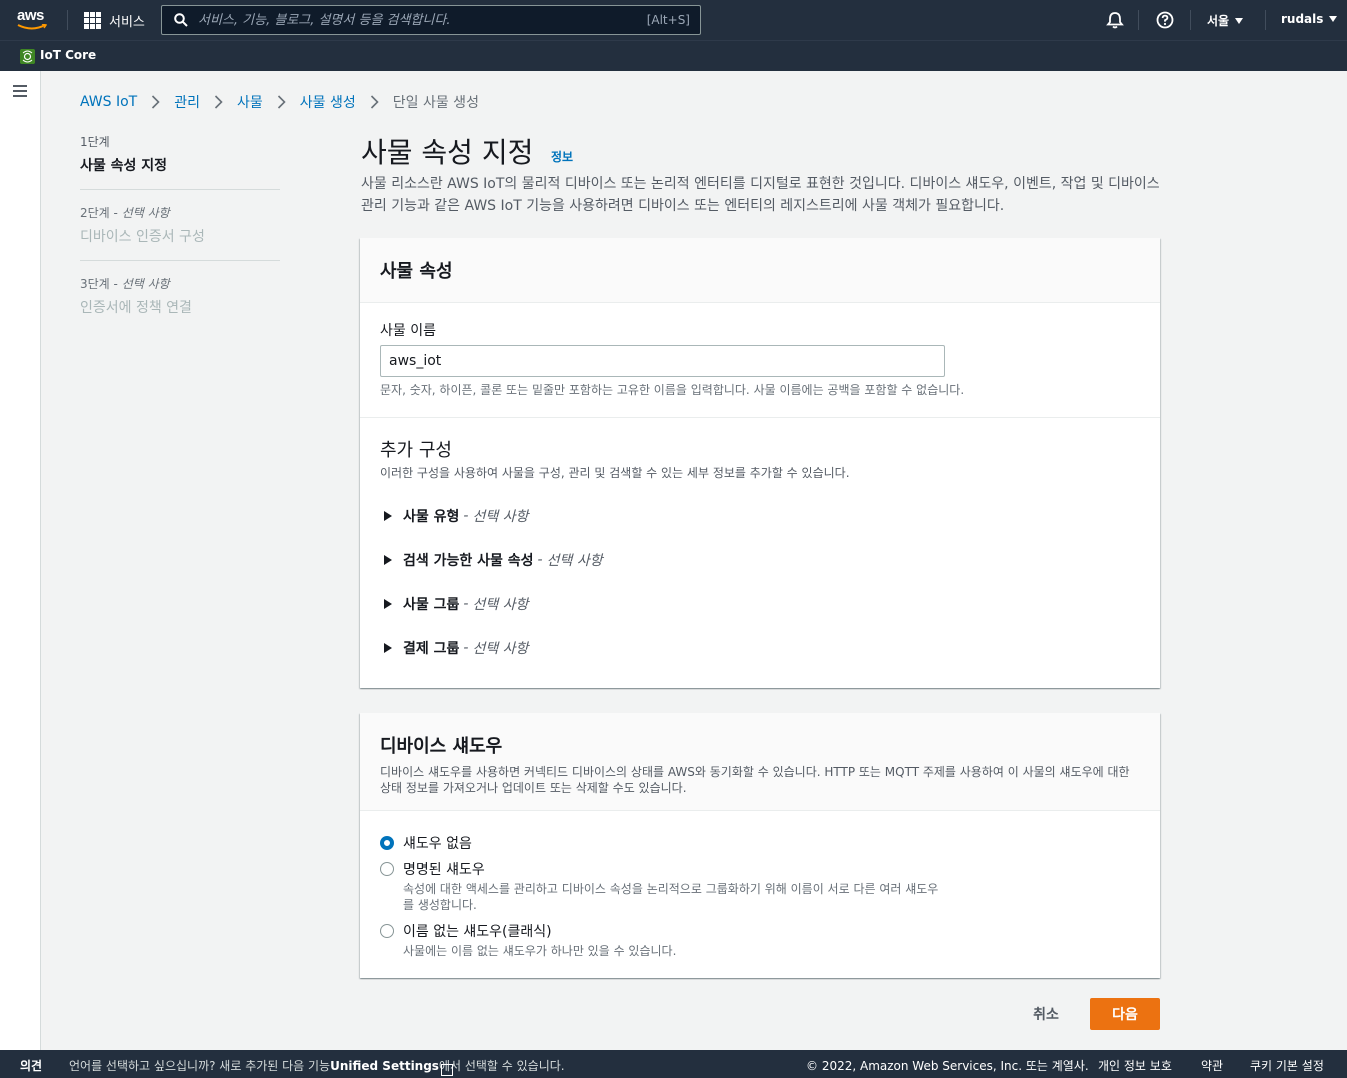 Image resolution: width=1347 pixels, height=1078 pixels. I want to click on search-bar: [Alt+S], so click(431, 20).